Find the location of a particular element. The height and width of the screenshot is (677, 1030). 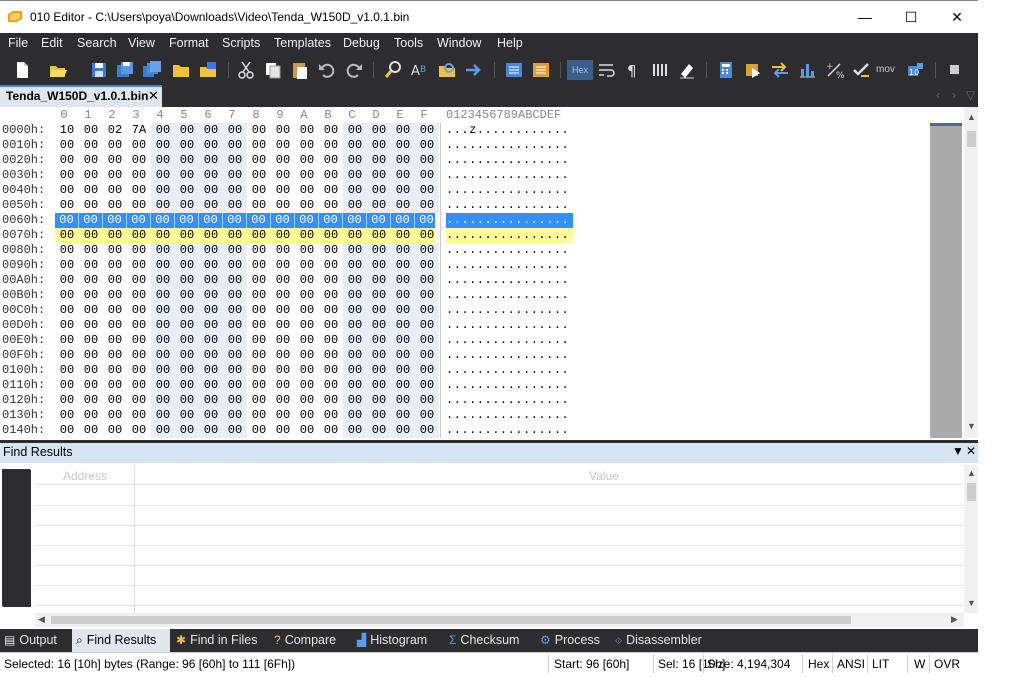

scroll-left-icon: ◀ is located at coordinates (41, 619).